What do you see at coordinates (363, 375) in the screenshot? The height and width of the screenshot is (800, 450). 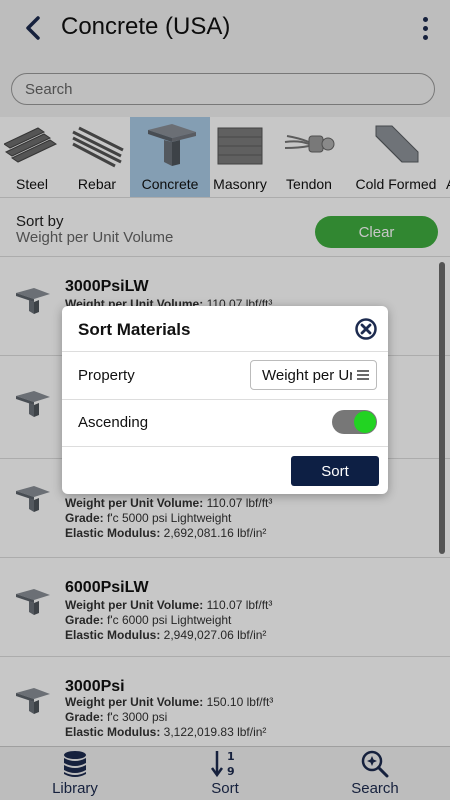 I see `menu-lines-icon` at bounding box center [363, 375].